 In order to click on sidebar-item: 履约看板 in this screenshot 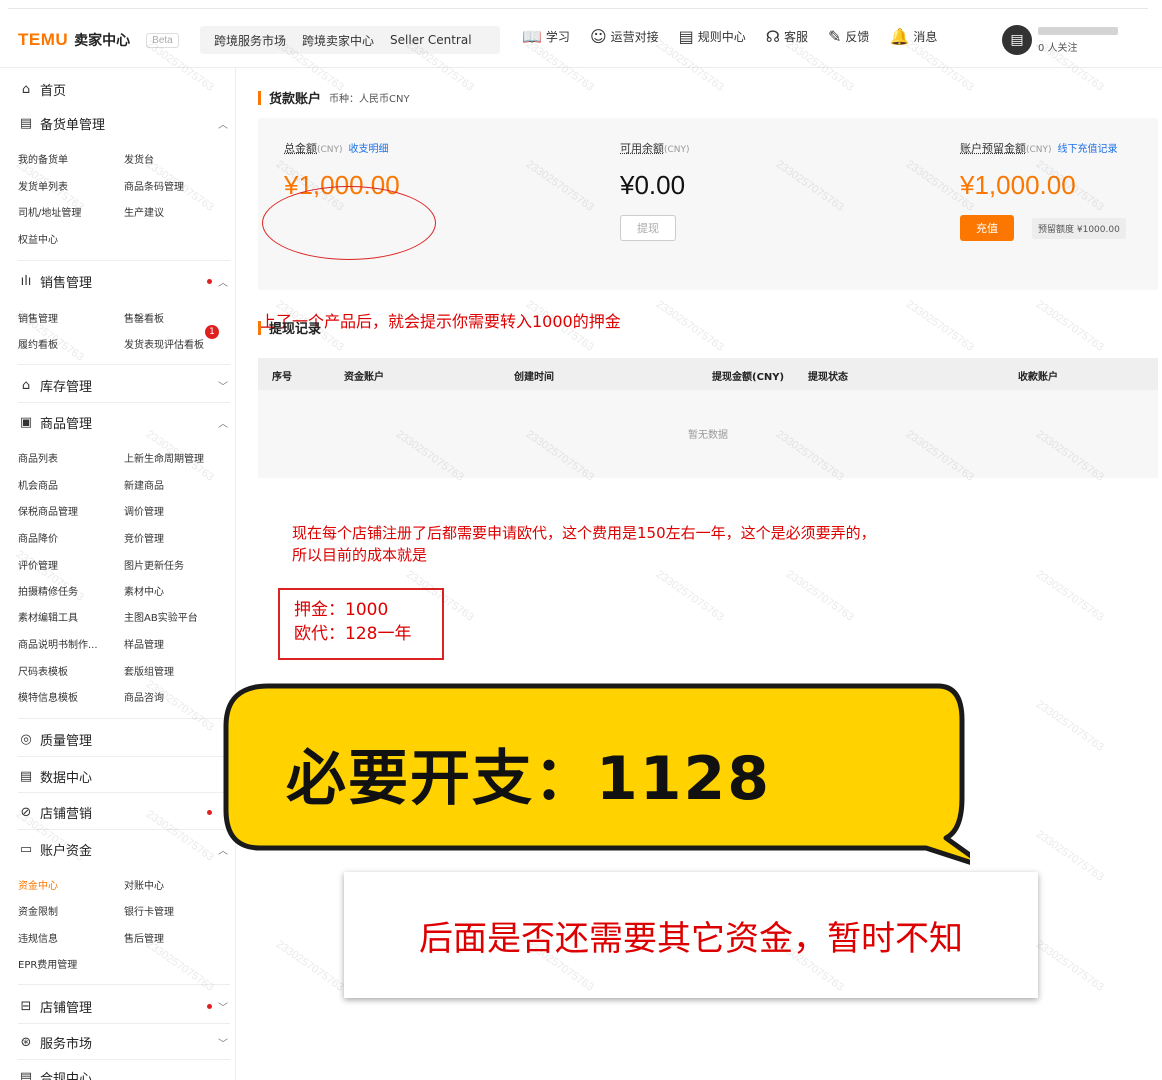, I will do `click(38, 343)`.